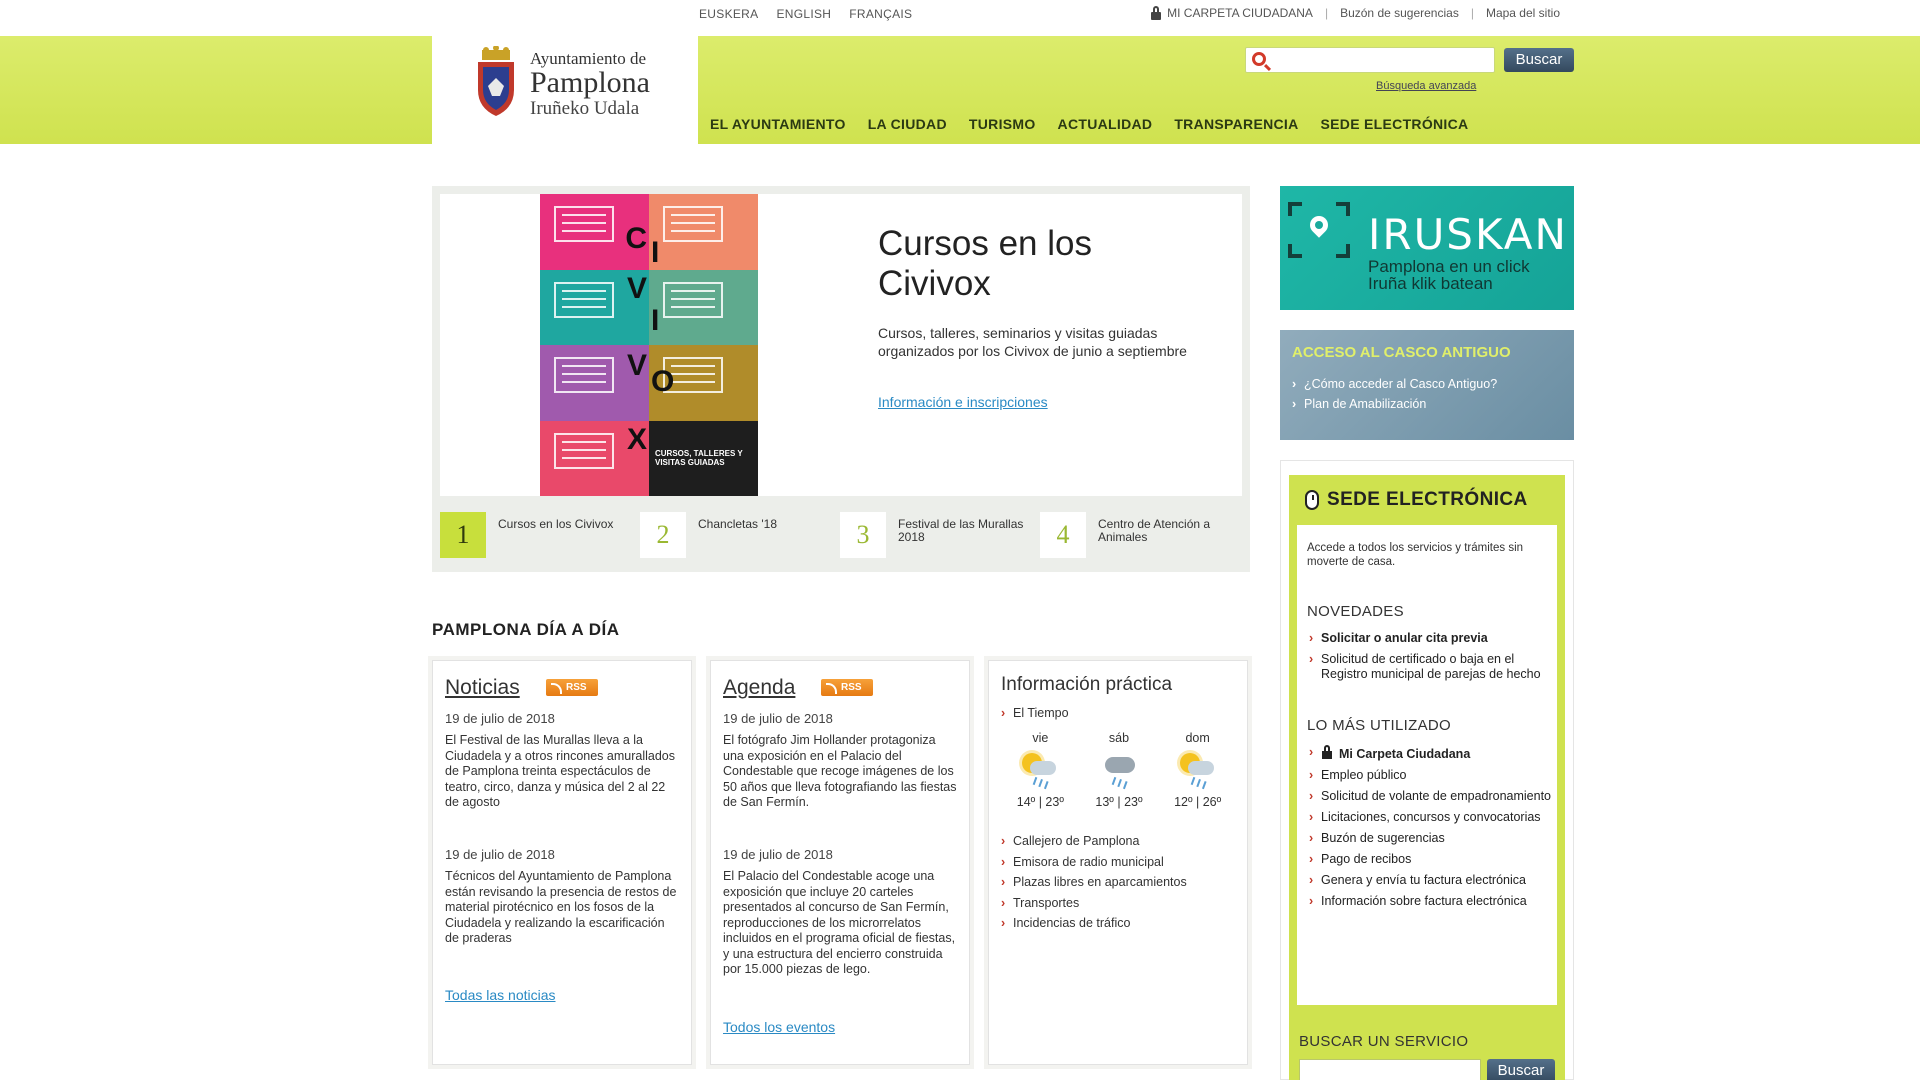 This screenshot has width=1920, height=1080. What do you see at coordinates (526, 629) in the screenshot?
I see `section-title: PAMPLONA DÍA A DÍA` at bounding box center [526, 629].